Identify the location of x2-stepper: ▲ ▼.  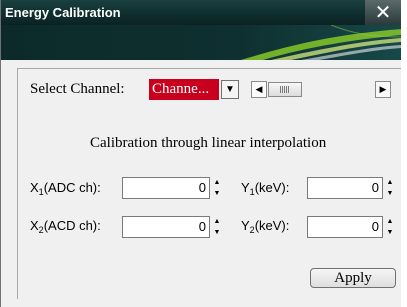
(217, 227).